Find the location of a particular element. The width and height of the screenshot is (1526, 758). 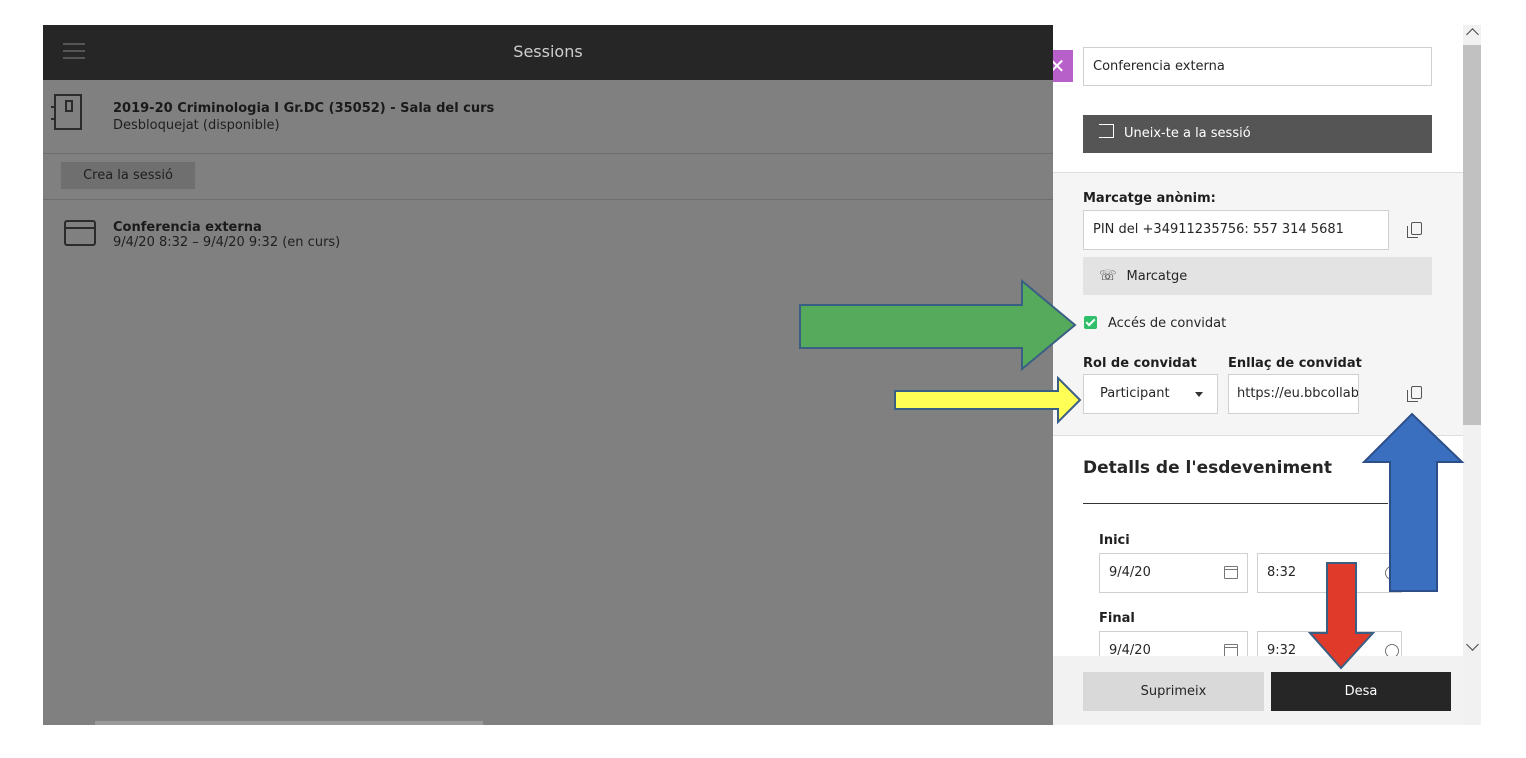

section-rule is located at coordinates (1235, 503).